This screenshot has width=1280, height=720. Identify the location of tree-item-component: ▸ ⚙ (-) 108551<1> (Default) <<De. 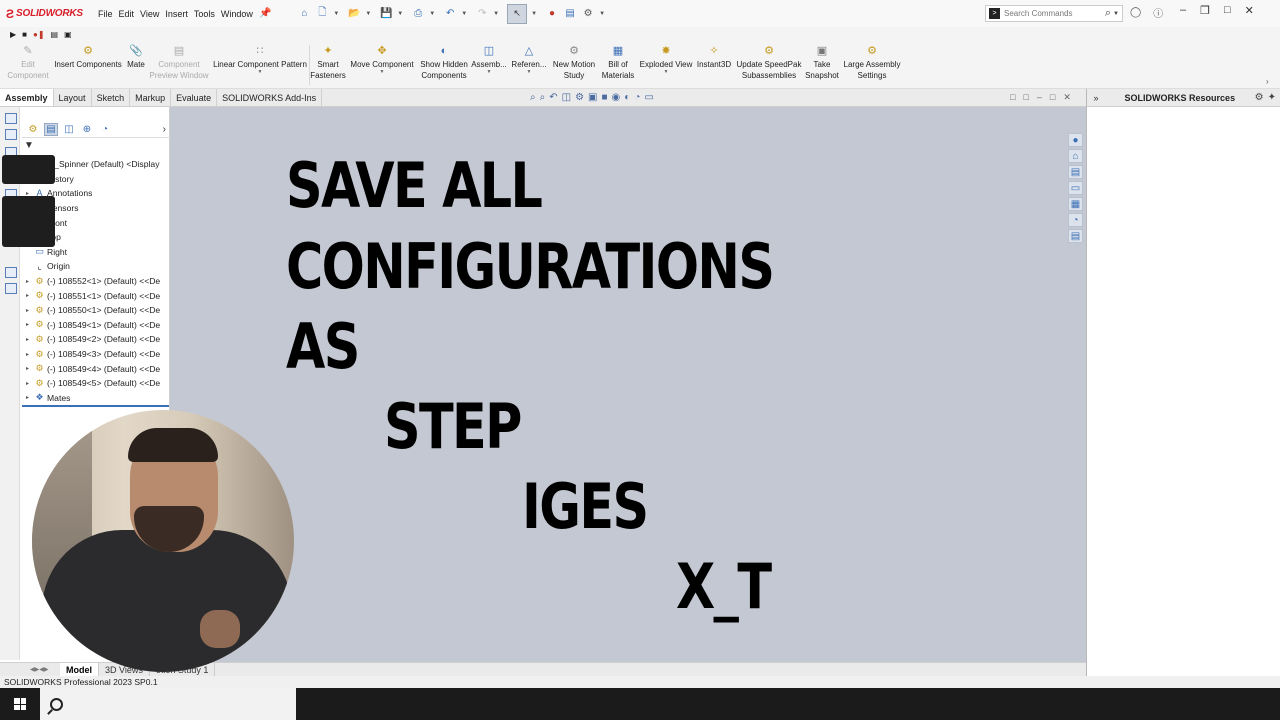
(96, 295).